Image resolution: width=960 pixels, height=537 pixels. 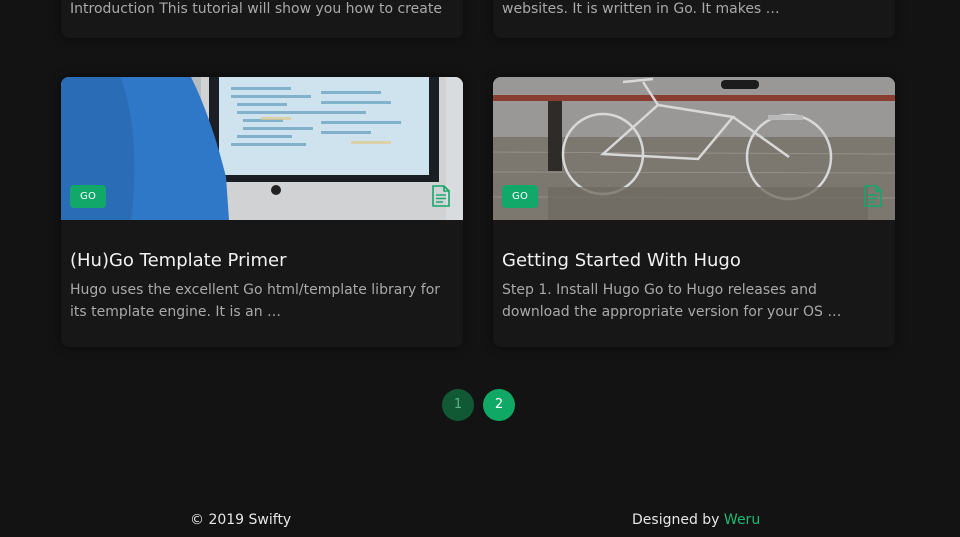 I want to click on footer-credit: Designed by Weru, so click(x=696, y=520).